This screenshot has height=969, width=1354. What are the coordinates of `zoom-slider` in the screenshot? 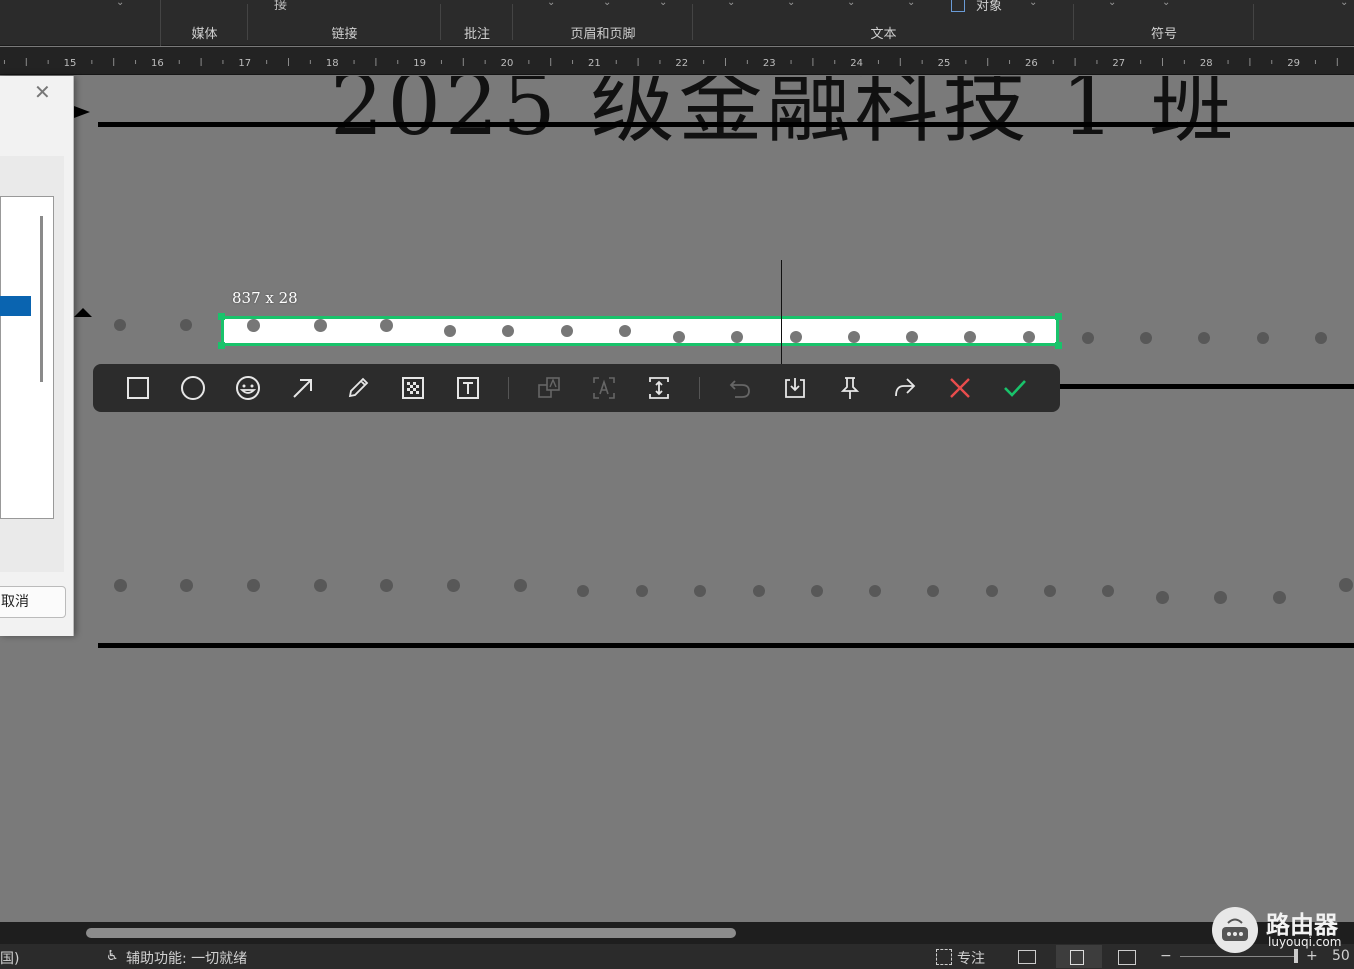 It's located at (1239, 956).